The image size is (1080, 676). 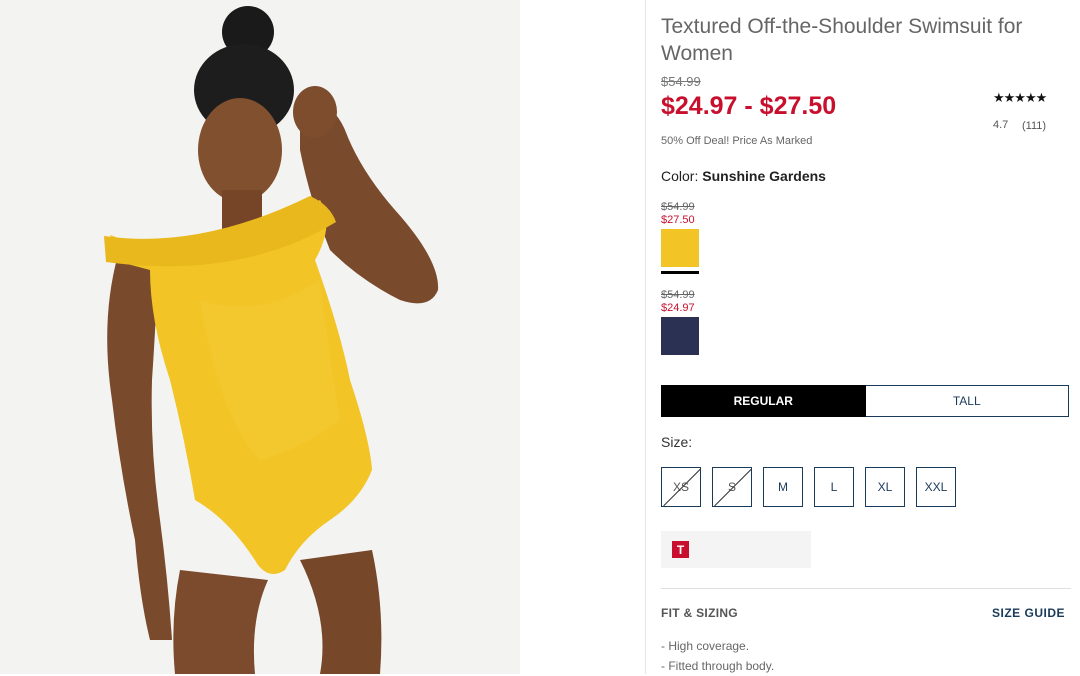 I want to click on sale-price: $24.97 - $27.50, so click(x=749, y=106).